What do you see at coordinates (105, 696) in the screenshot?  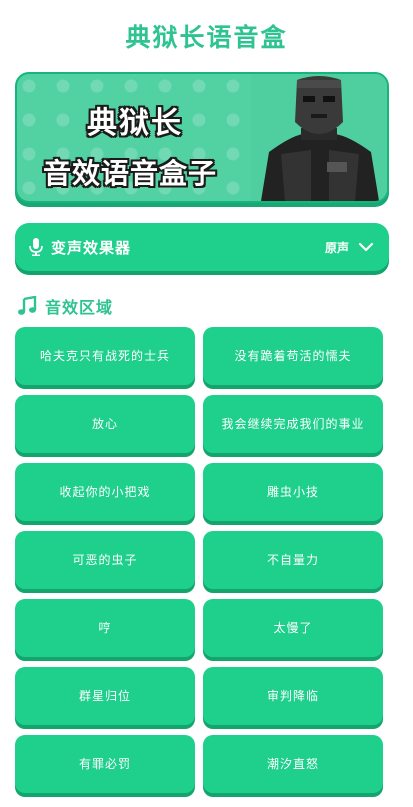 I see `sound-button: 群星归位` at bounding box center [105, 696].